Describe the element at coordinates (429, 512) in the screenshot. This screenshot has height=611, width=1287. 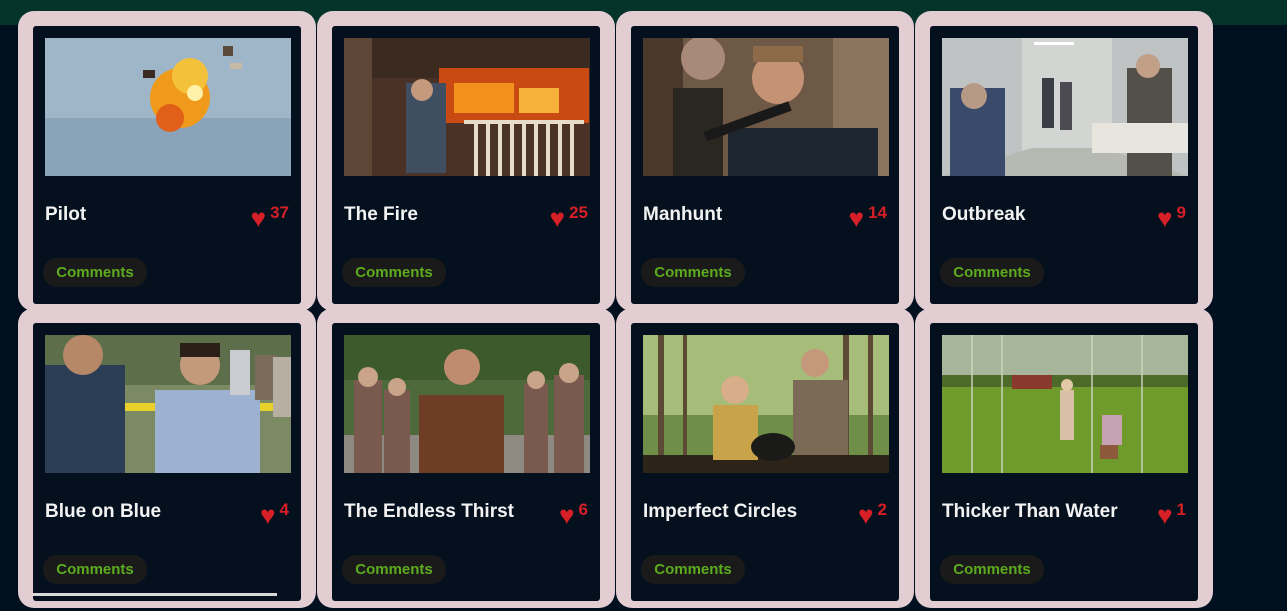
I see `episode-title: The Endless Thirst` at that location.